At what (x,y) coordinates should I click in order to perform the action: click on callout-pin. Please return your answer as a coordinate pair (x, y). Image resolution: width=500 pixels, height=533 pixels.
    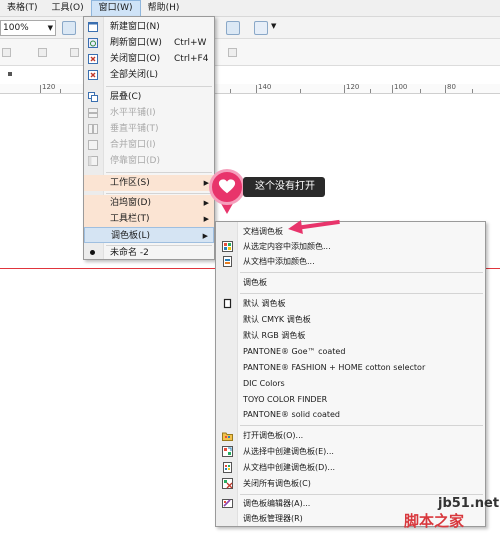
    Looking at the image, I should click on (227, 187).